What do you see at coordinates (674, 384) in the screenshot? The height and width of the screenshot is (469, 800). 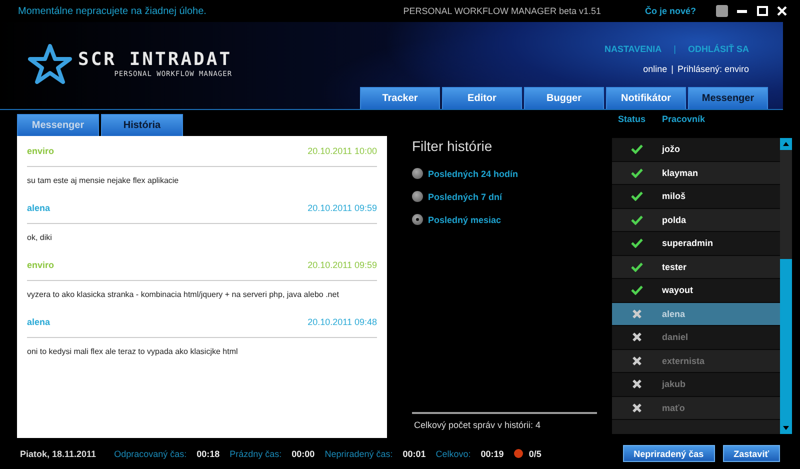 I see `user-name: jakub` at bounding box center [674, 384].